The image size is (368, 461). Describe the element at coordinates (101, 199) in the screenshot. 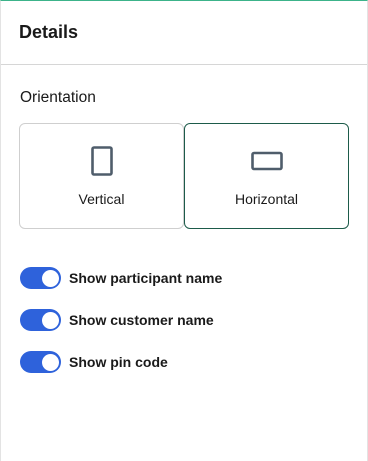

I see `orientation-vertical-label: Vertical` at that location.